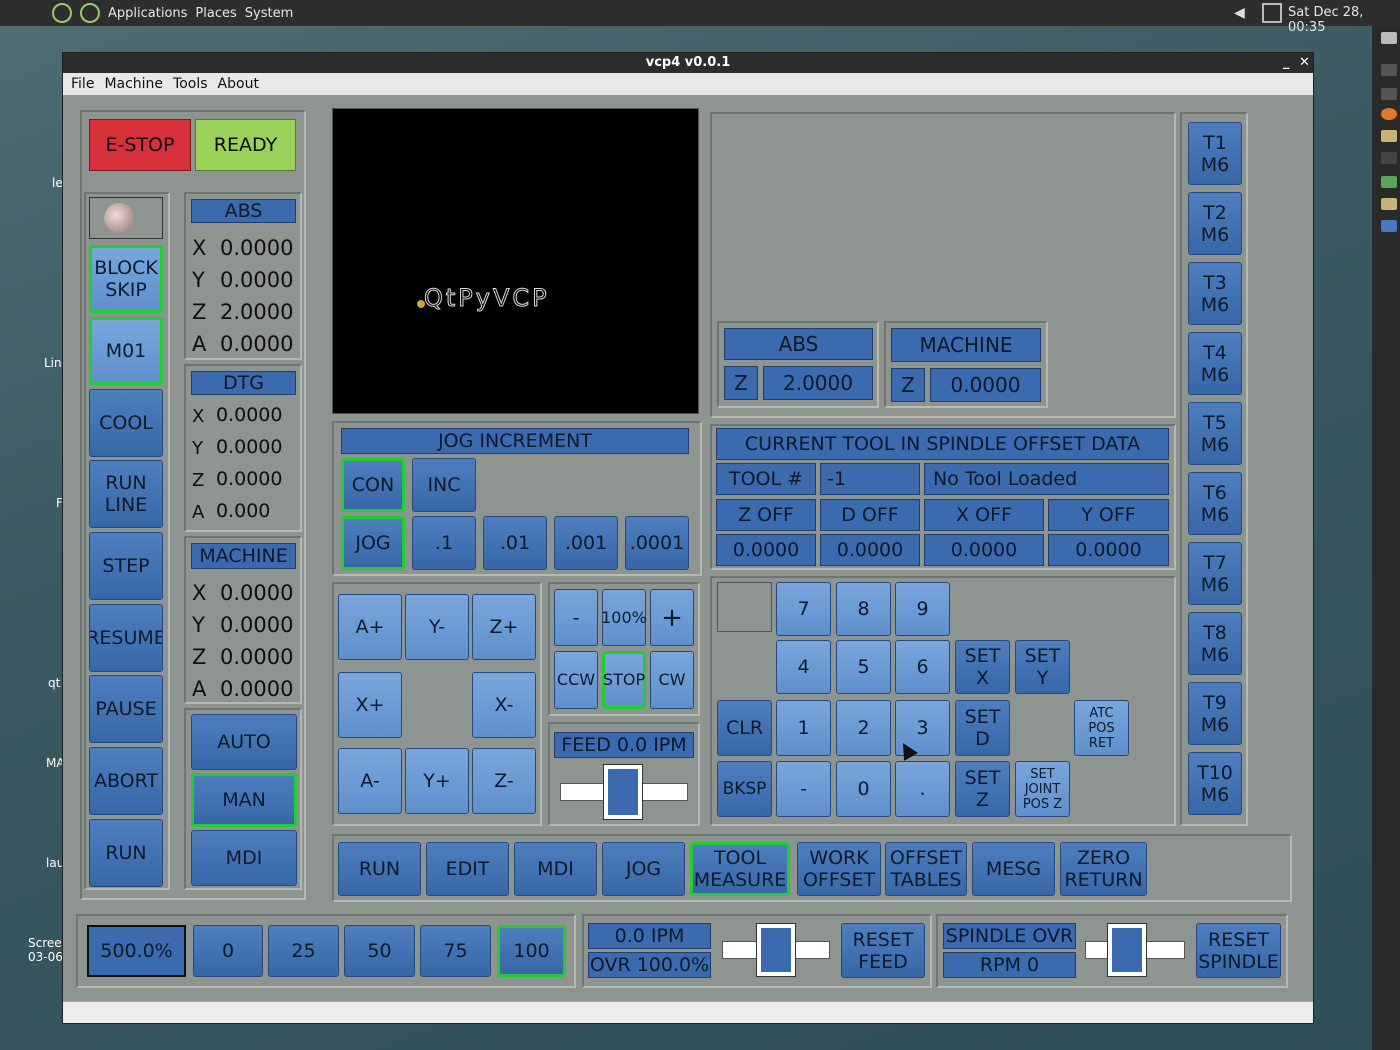 This screenshot has width=1400, height=1050. What do you see at coordinates (373, 485) in the screenshot?
I see `jog-continuous-button: CON` at bounding box center [373, 485].